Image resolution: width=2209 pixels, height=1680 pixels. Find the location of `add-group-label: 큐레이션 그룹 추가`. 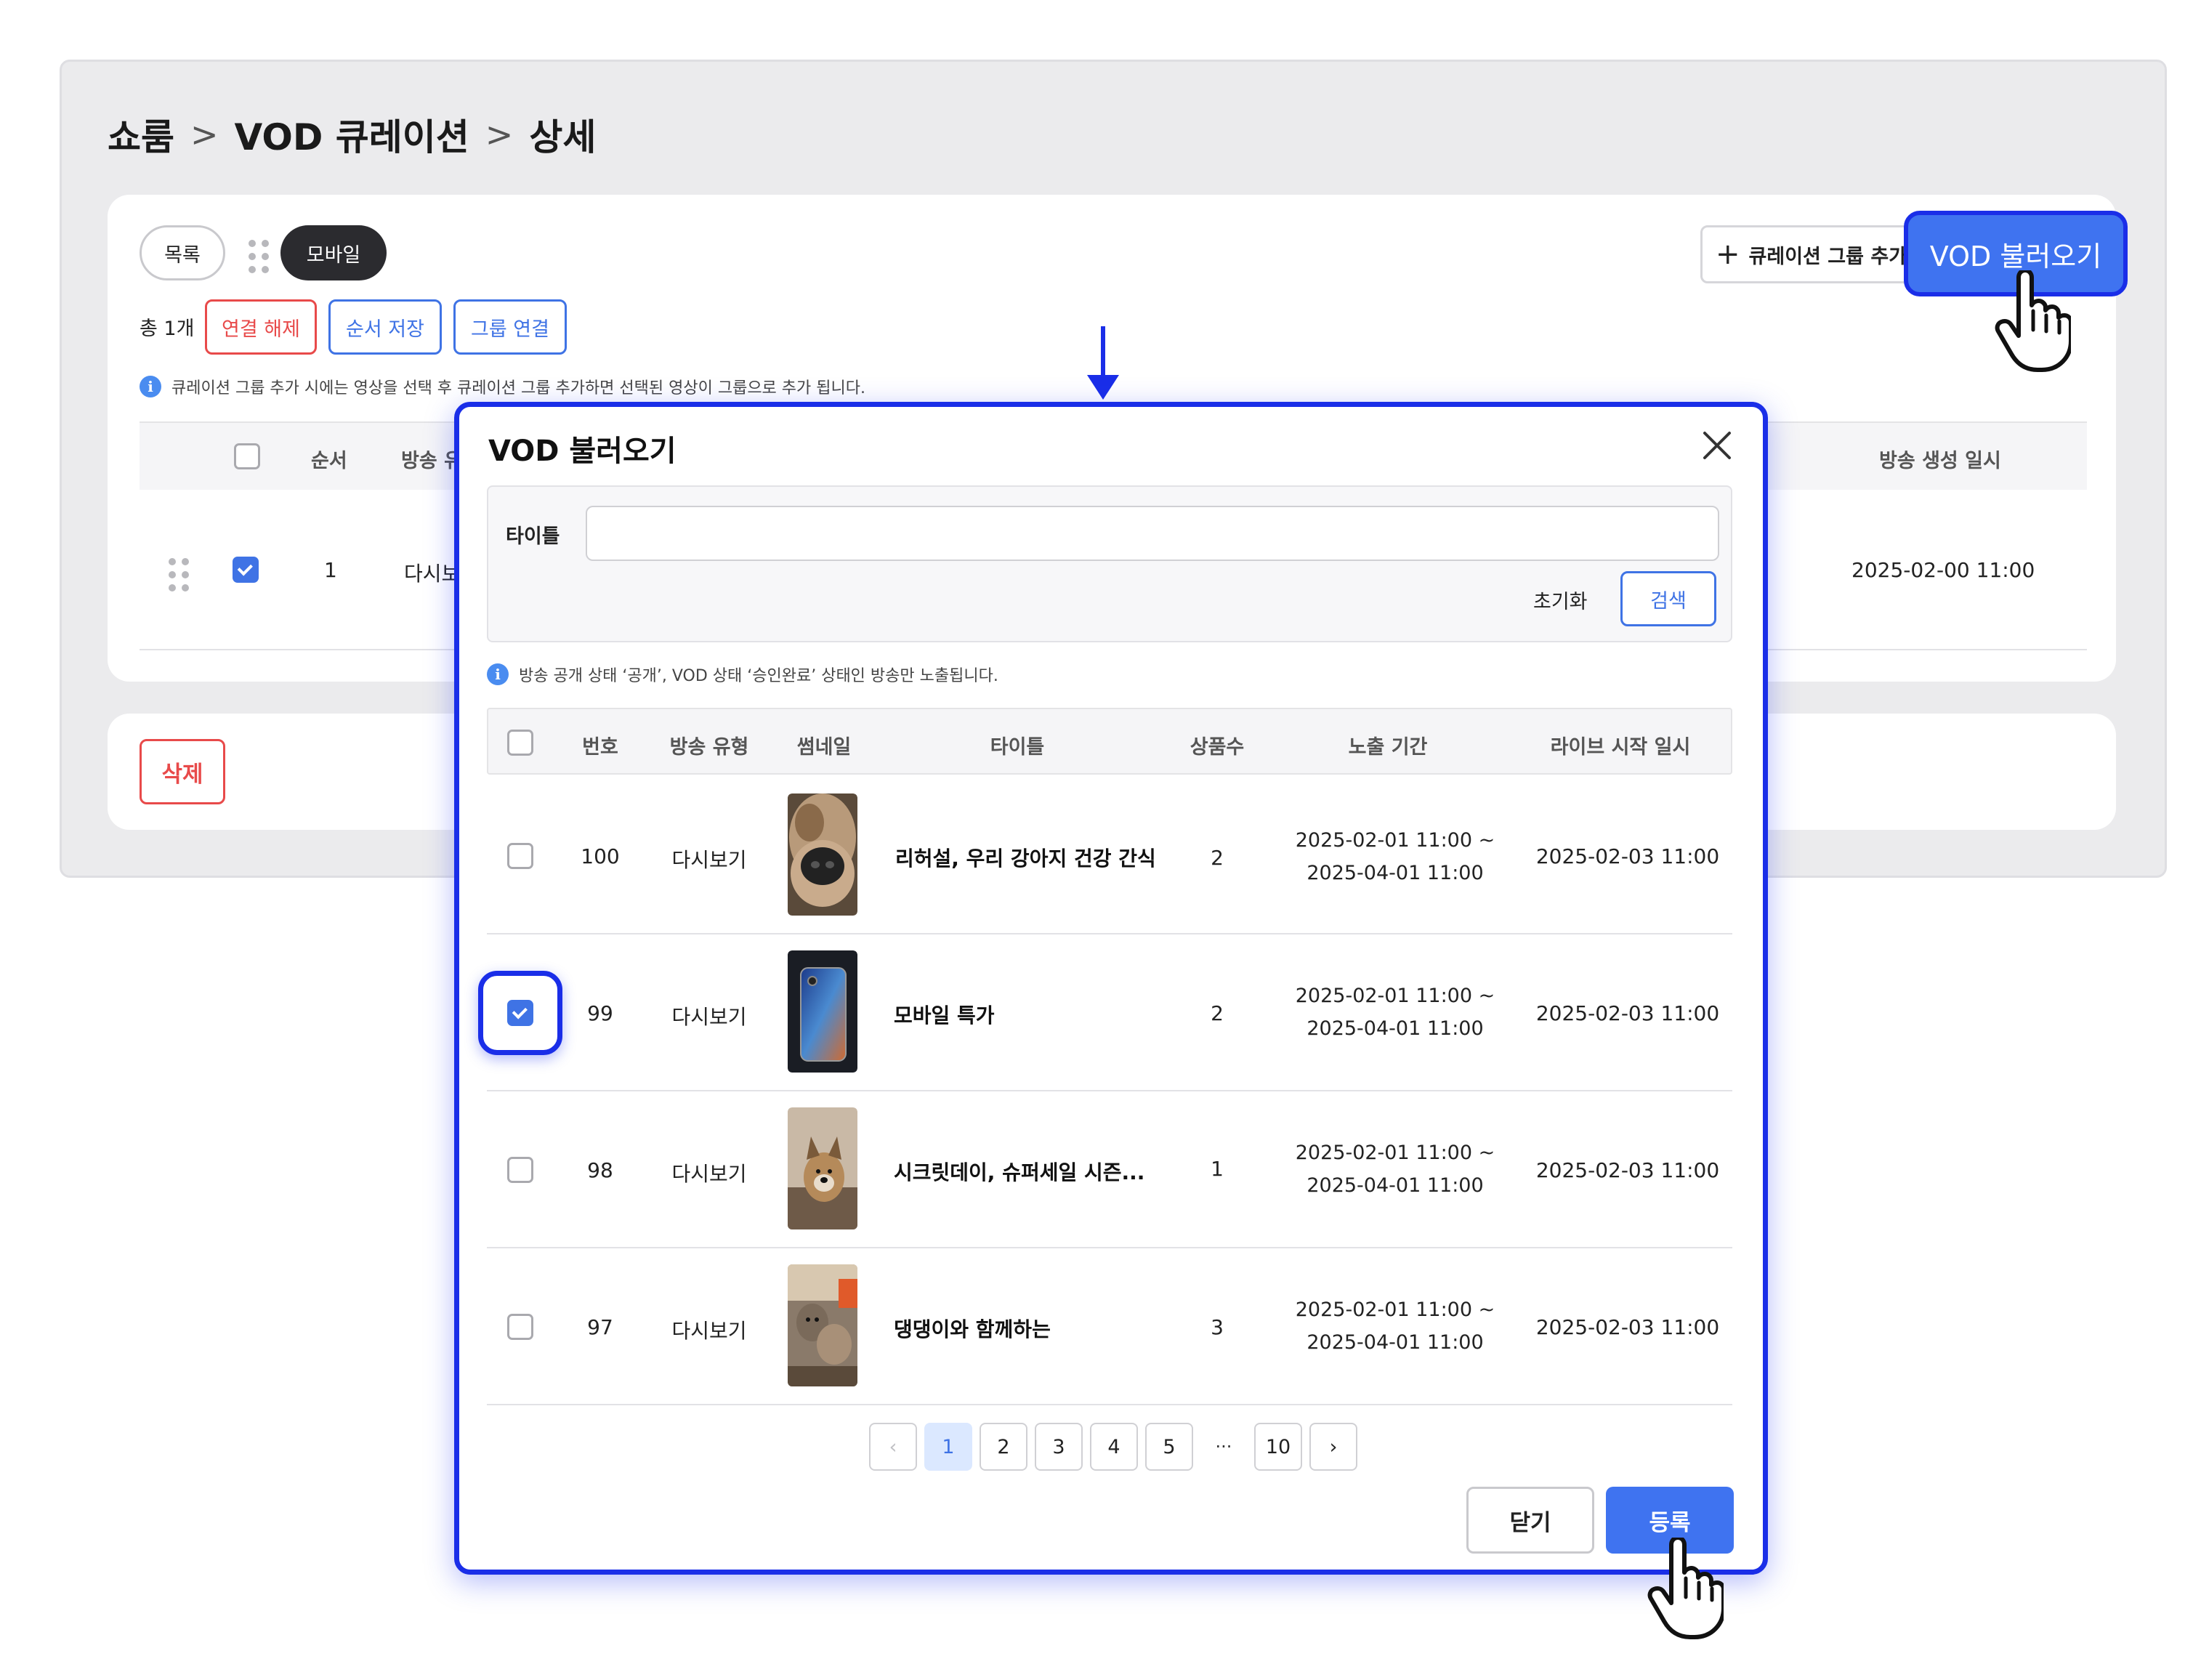

add-group-label: 큐레이션 그룹 추가 is located at coordinates (1827, 256).